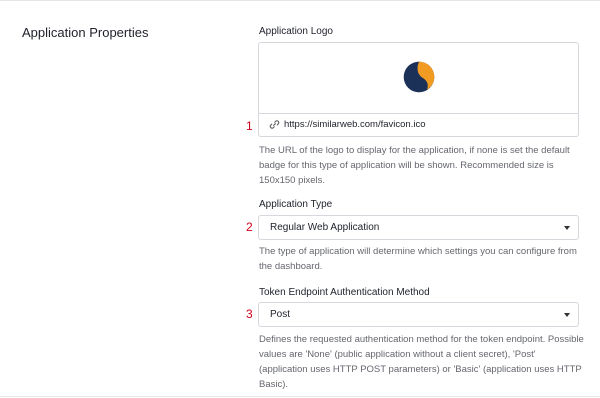 This screenshot has height=398, width=600. What do you see at coordinates (249, 227) in the screenshot?
I see `annotation-marker-2: 2` at bounding box center [249, 227].